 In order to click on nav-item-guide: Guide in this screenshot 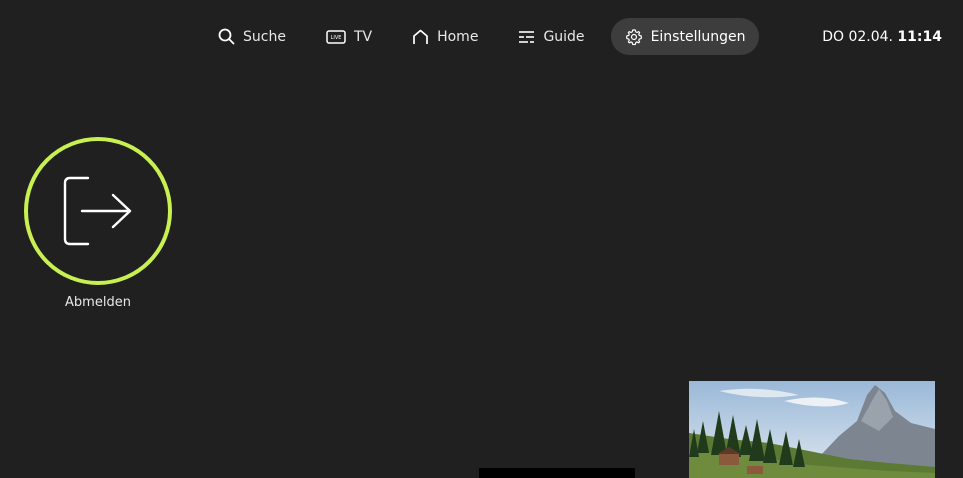, I will do `click(551, 36)`.